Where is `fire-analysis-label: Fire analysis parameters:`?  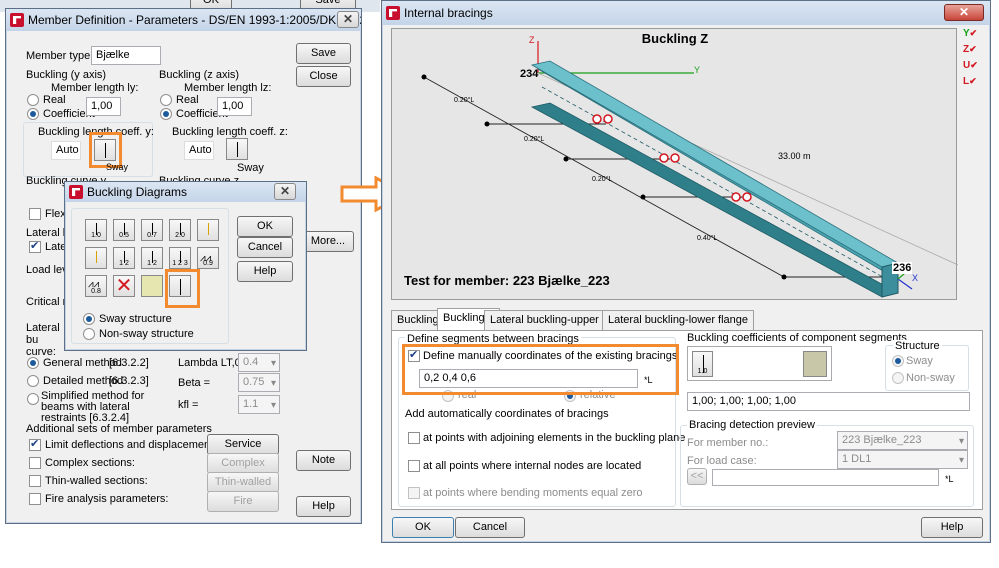
fire-analysis-label: Fire analysis parameters: is located at coordinates (107, 499).